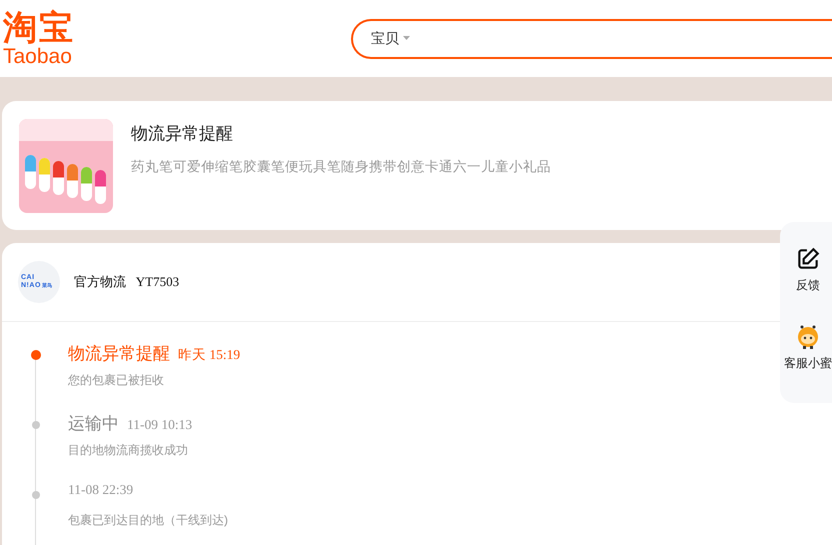 This screenshot has height=545, width=832. What do you see at coordinates (341, 167) in the screenshot?
I see `product-name: 药丸笔可爱伸缩笔胶囊笔便玩具笔随身携带创意卡通六一儿童小礼品` at bounding box center [341, 167].